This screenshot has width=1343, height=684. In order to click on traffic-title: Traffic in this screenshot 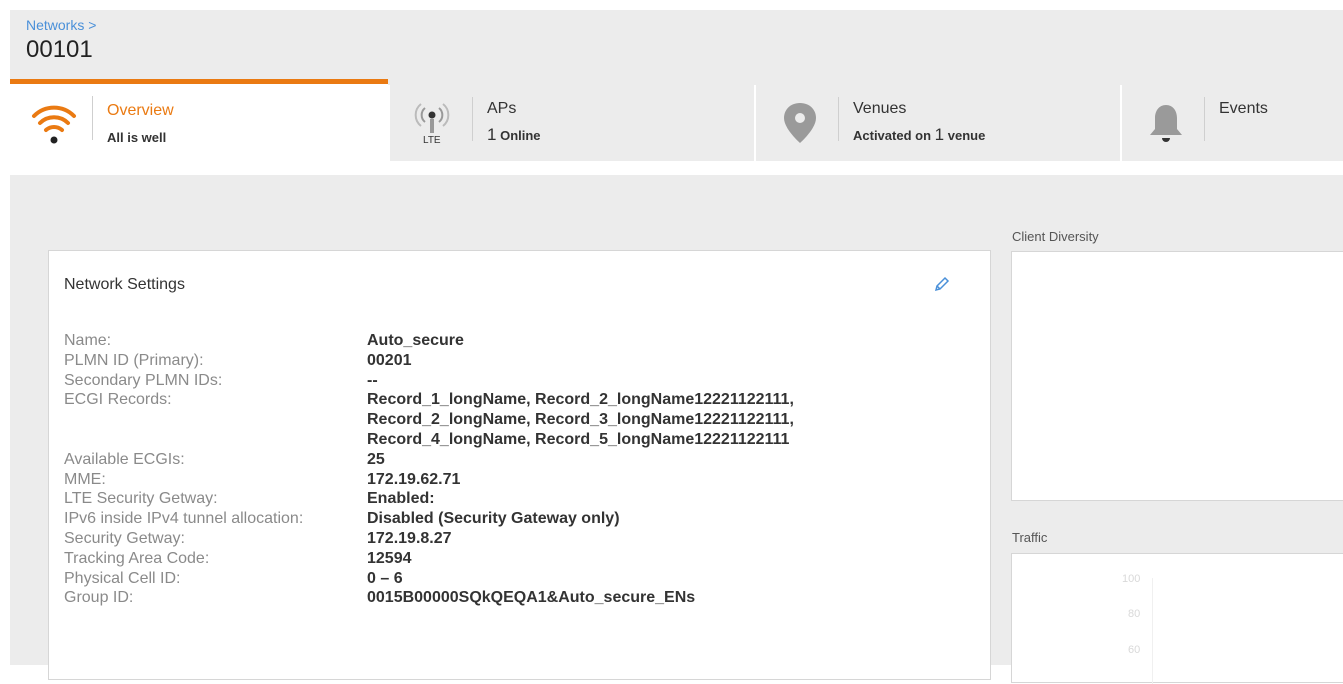, I will do `click(1030, 537)`.